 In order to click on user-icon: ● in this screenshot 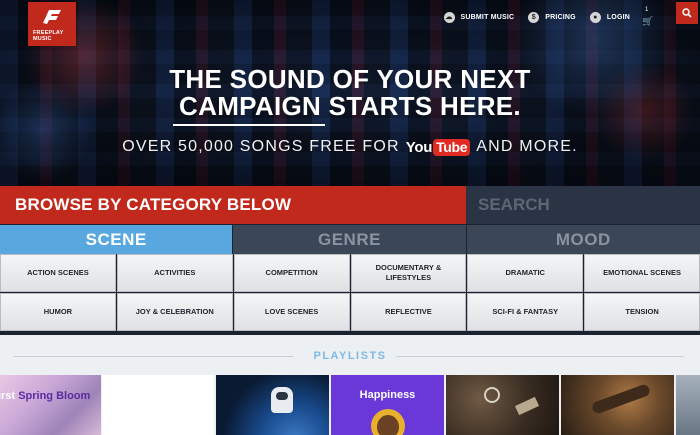, I will do `click(595, 17)`.